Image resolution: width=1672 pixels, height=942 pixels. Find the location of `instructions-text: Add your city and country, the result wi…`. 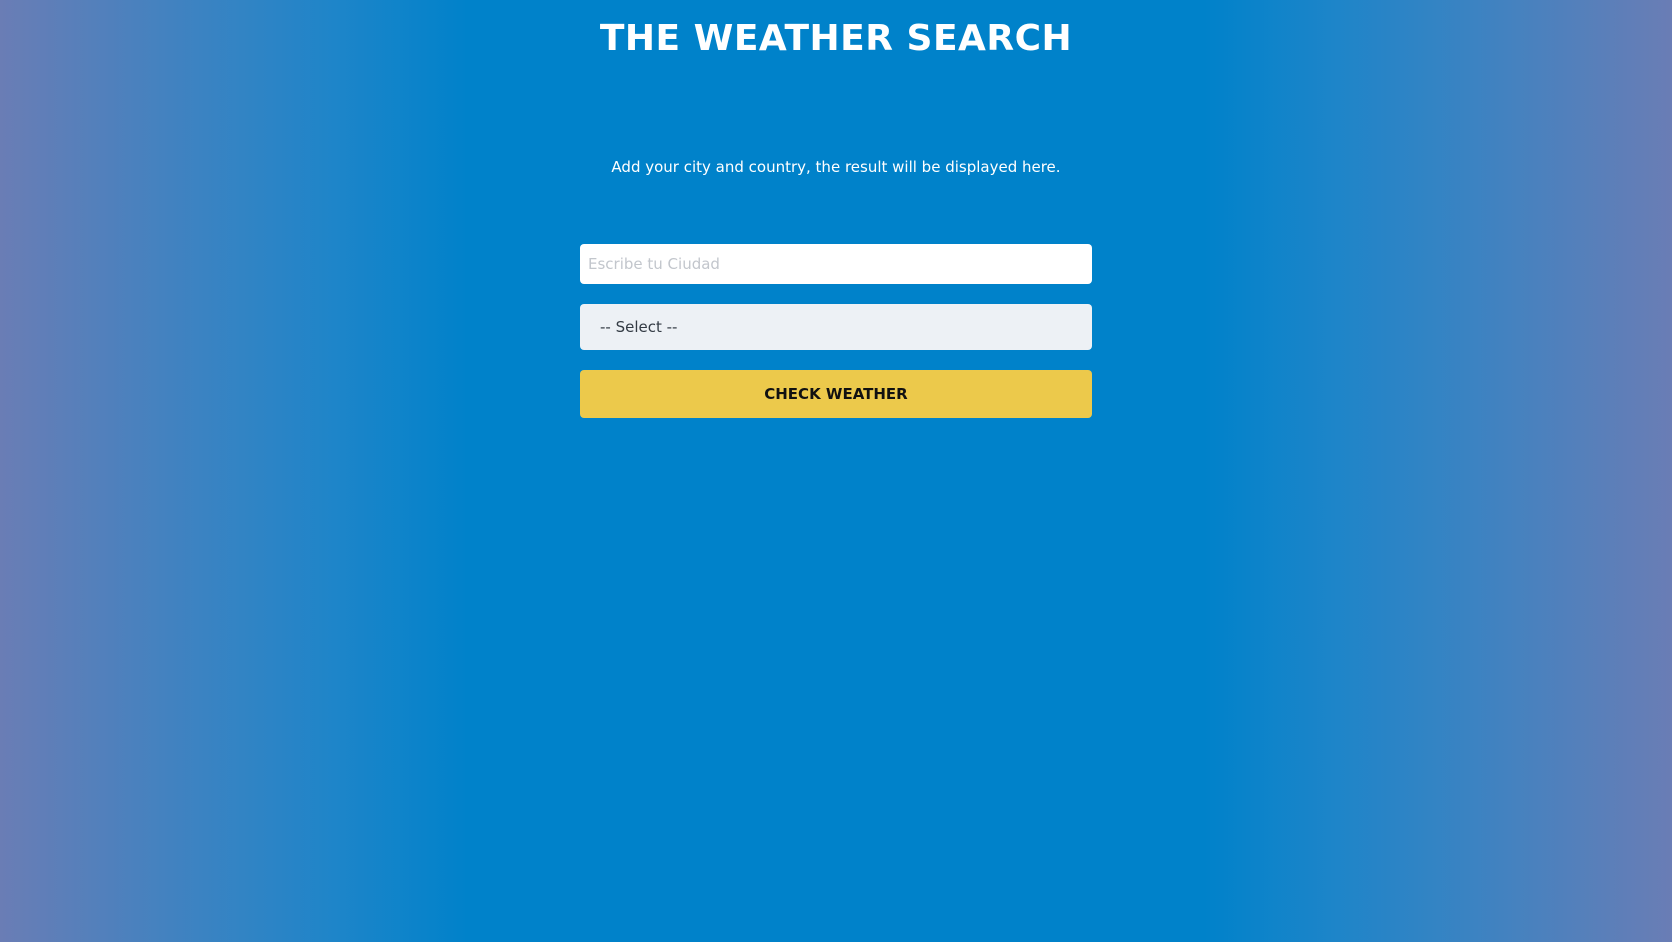

instructions-text: Add your city and country, the result wi… is located at coordinates (836, 167).